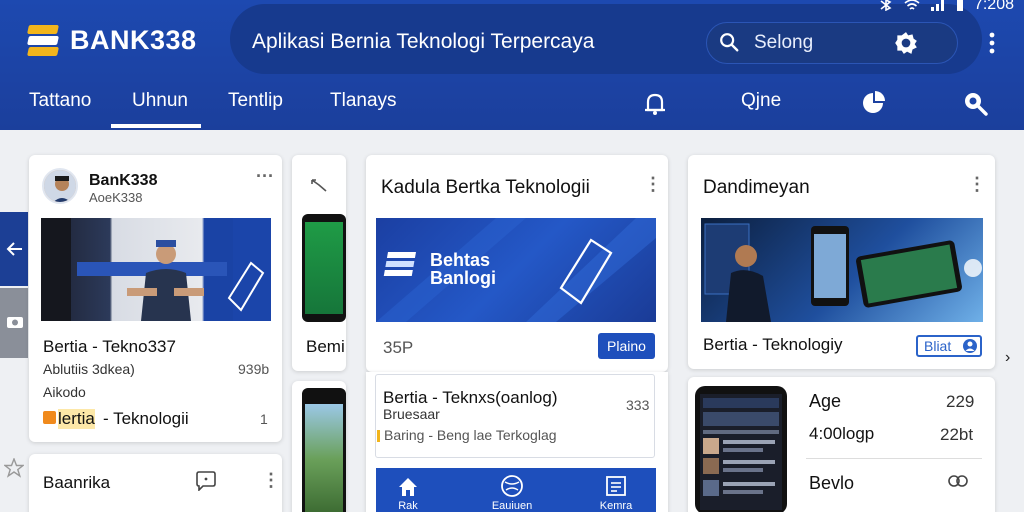 Image resolution: width=1024 pixels, height=512 pixels. I want to click on chevron-right-icon: ›, so click(1007, 358).